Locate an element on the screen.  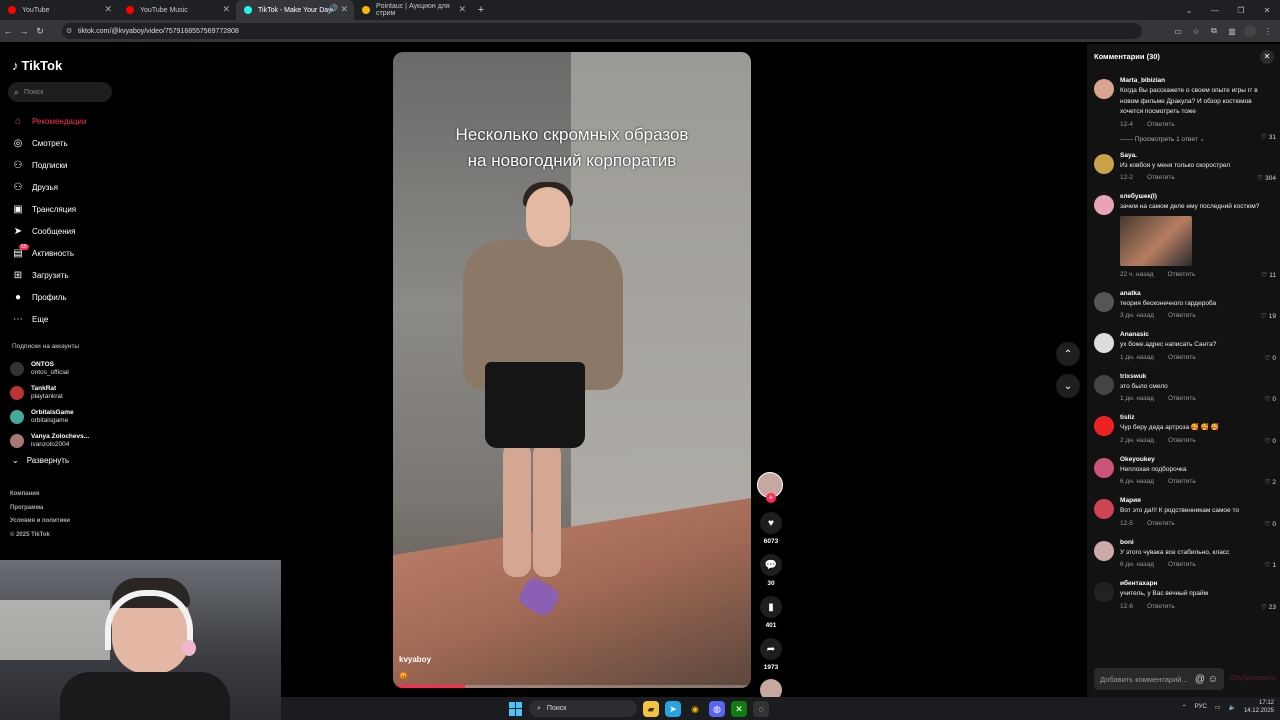
comment-like-button: ♡ 2 is located at coordinates (1270, 482).